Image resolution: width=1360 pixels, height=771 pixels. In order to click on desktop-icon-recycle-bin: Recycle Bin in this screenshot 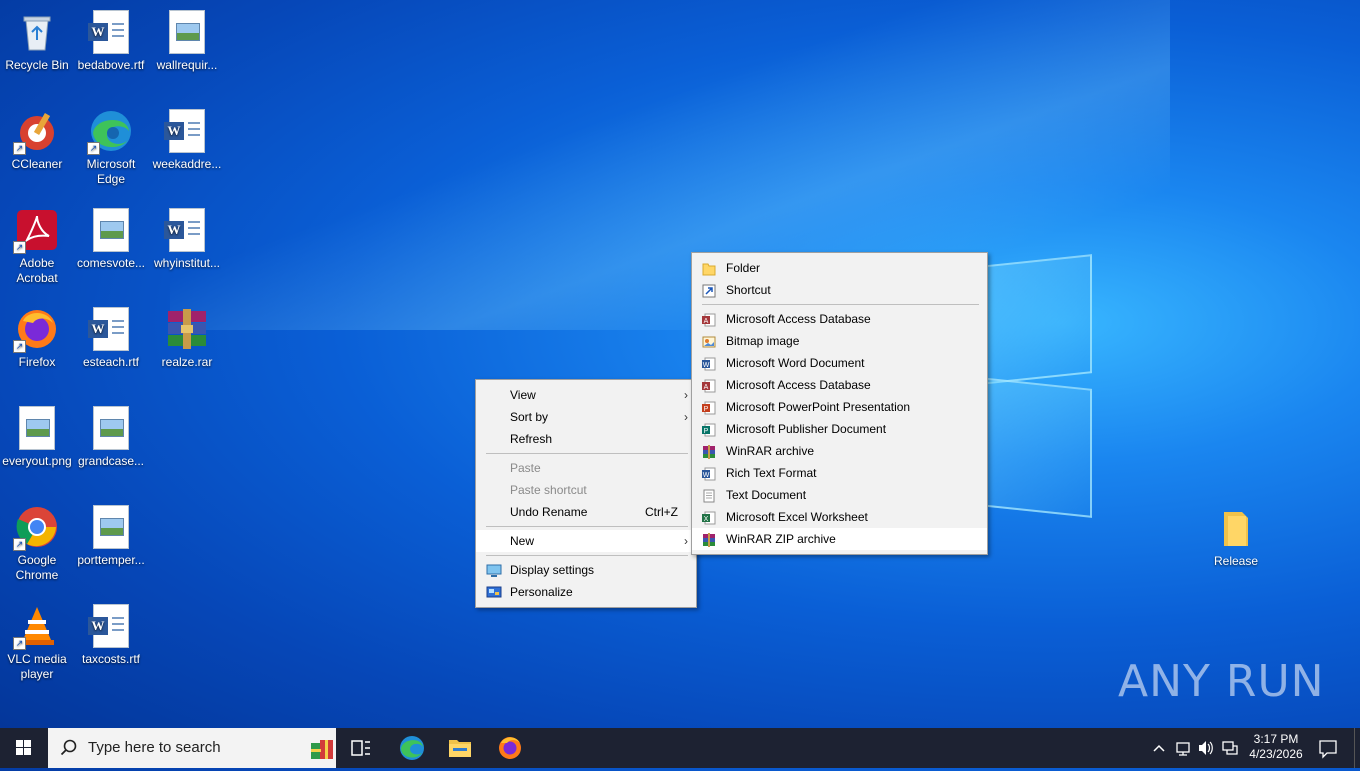, I will do `click(37, 39)`.